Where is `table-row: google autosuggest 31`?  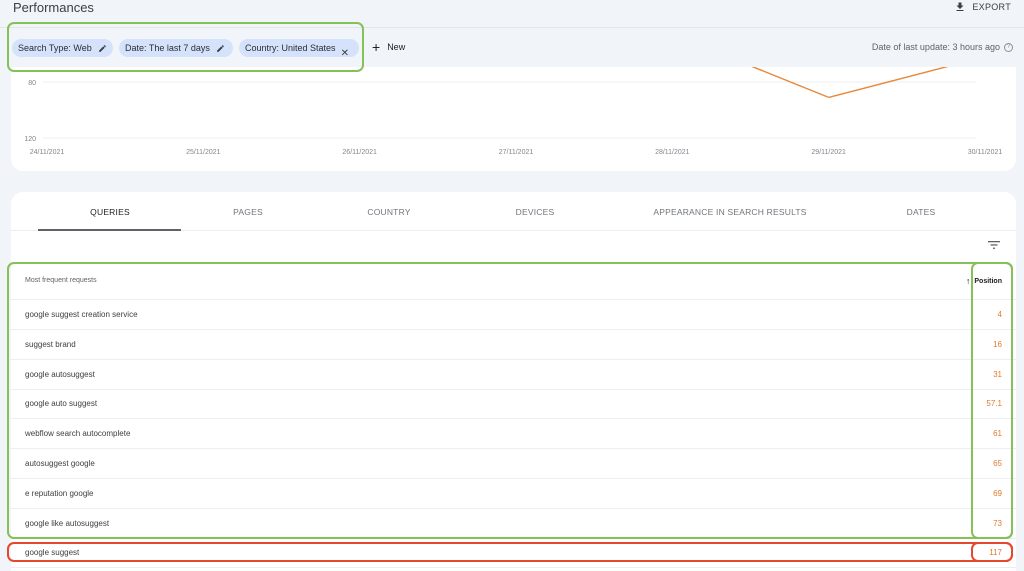 table-row: google autosuggest 31 is located at coordinates (513, 375).